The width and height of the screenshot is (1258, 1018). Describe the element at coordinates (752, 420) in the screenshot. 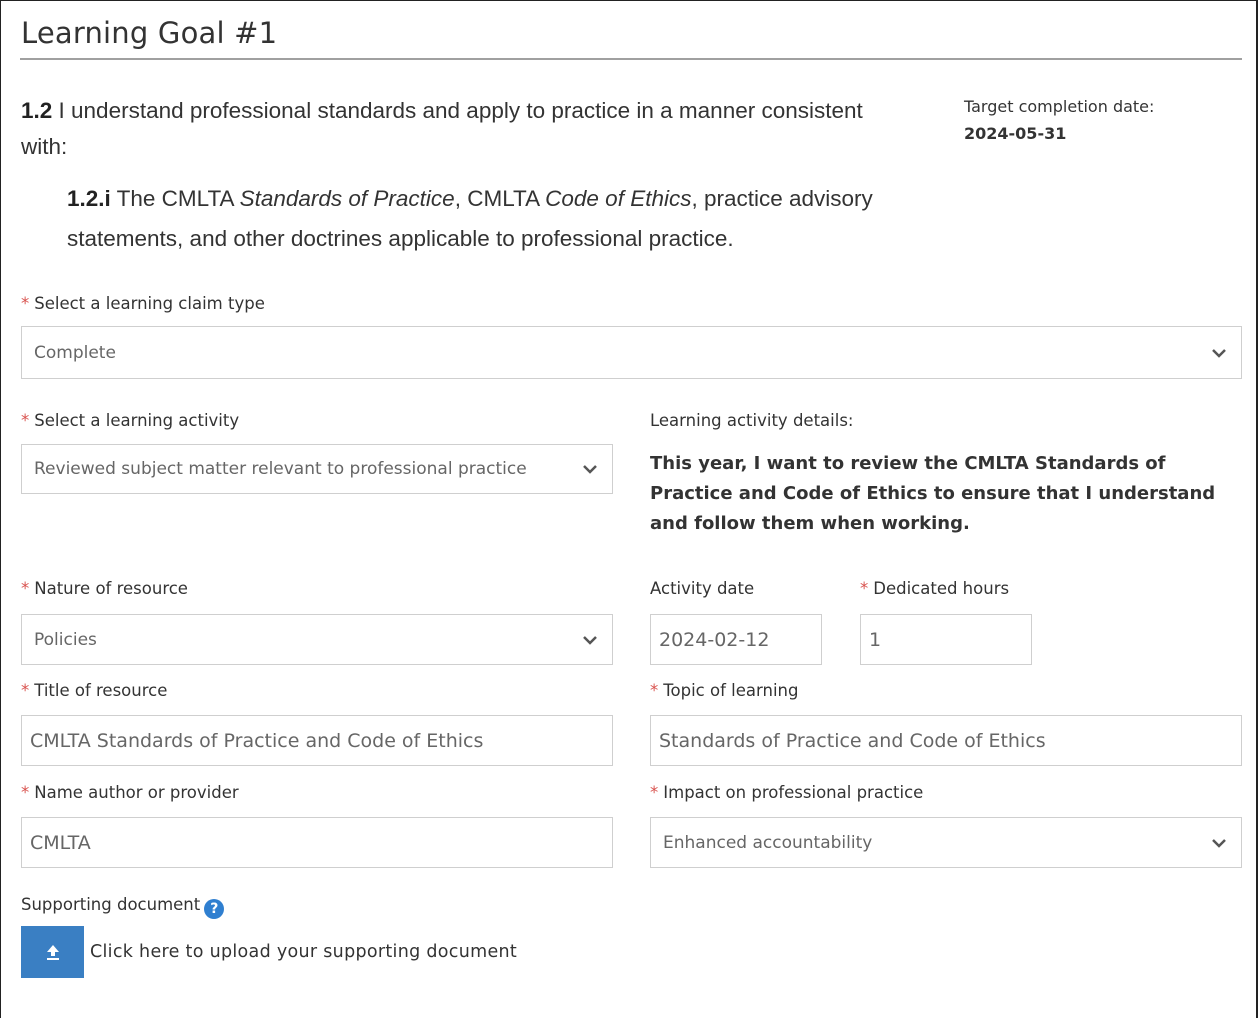

I see `details-label: Learning activity details:` at that location.